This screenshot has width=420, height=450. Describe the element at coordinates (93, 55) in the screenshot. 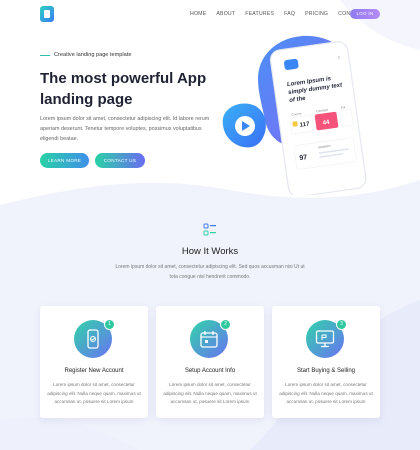

I see `tagline-text: Creative landing page template` at that location.